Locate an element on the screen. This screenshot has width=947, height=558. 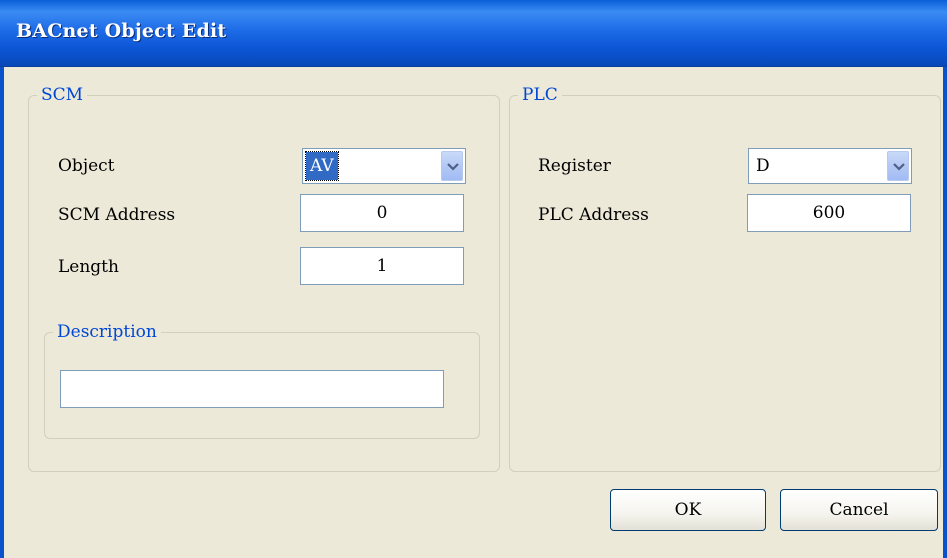
register-label: Register is located at coordinates (574, 166).